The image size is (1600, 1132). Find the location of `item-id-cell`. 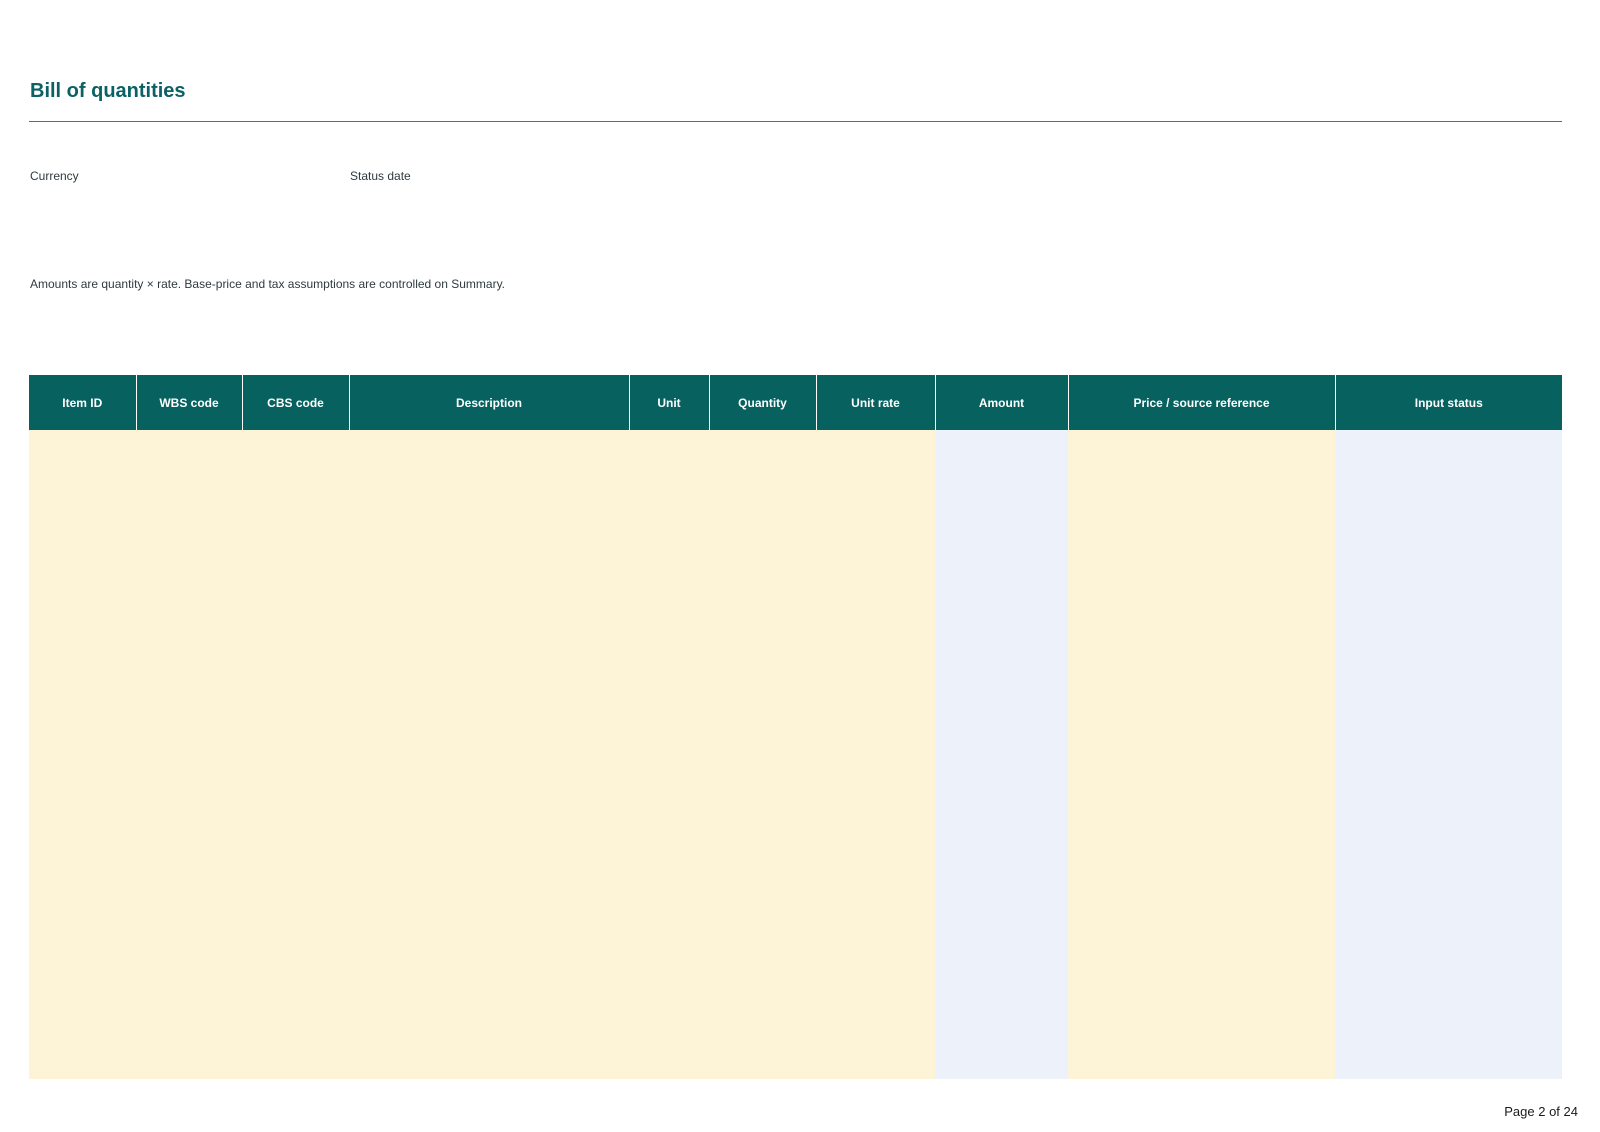

item-id-cell is located at coordinates (82, 754).